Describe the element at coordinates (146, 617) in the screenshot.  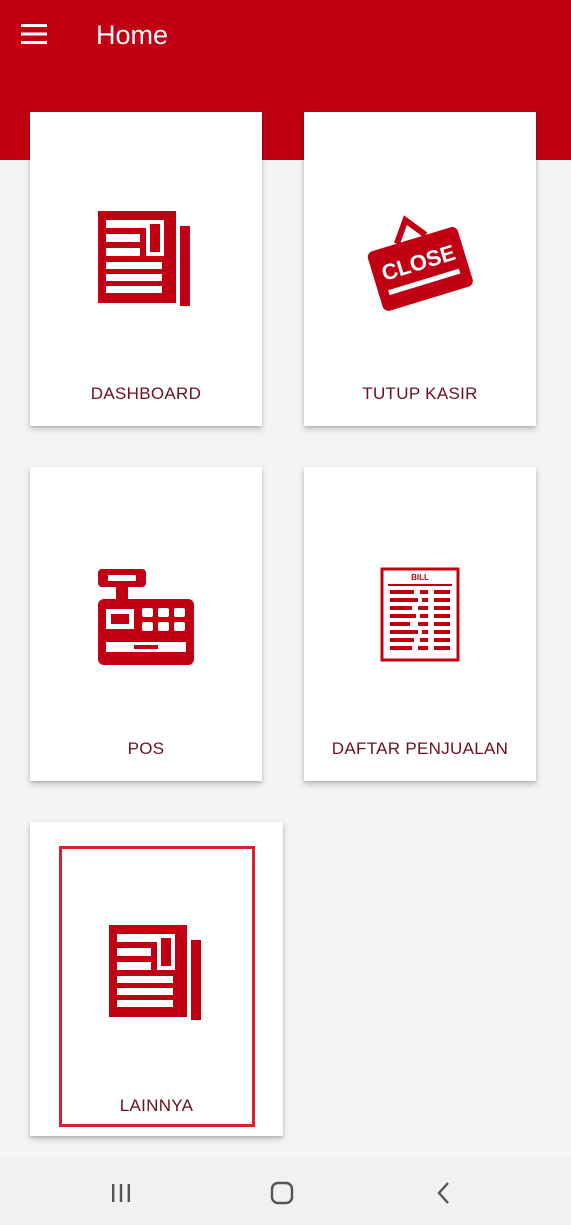
I see `cash-register-icon` at that location.